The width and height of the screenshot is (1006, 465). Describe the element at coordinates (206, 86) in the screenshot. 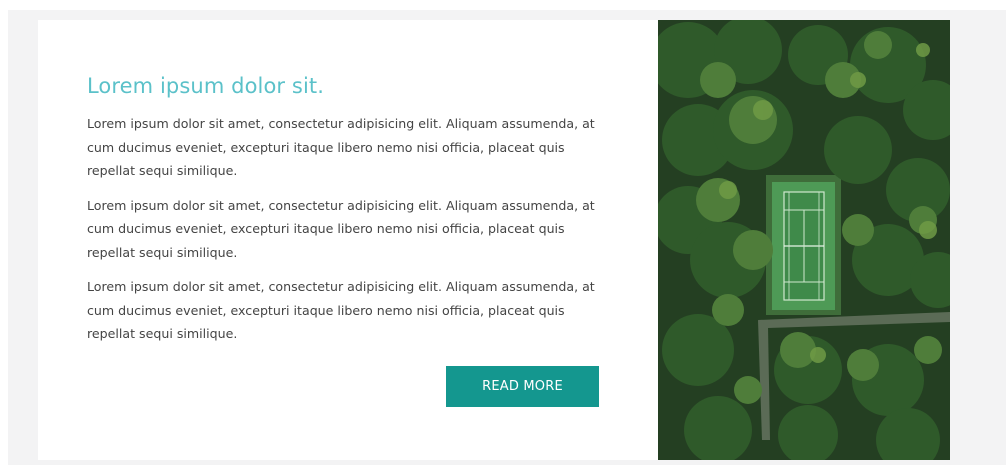

I see `section-title: Lorem ipsum dolor sit.` at that location.